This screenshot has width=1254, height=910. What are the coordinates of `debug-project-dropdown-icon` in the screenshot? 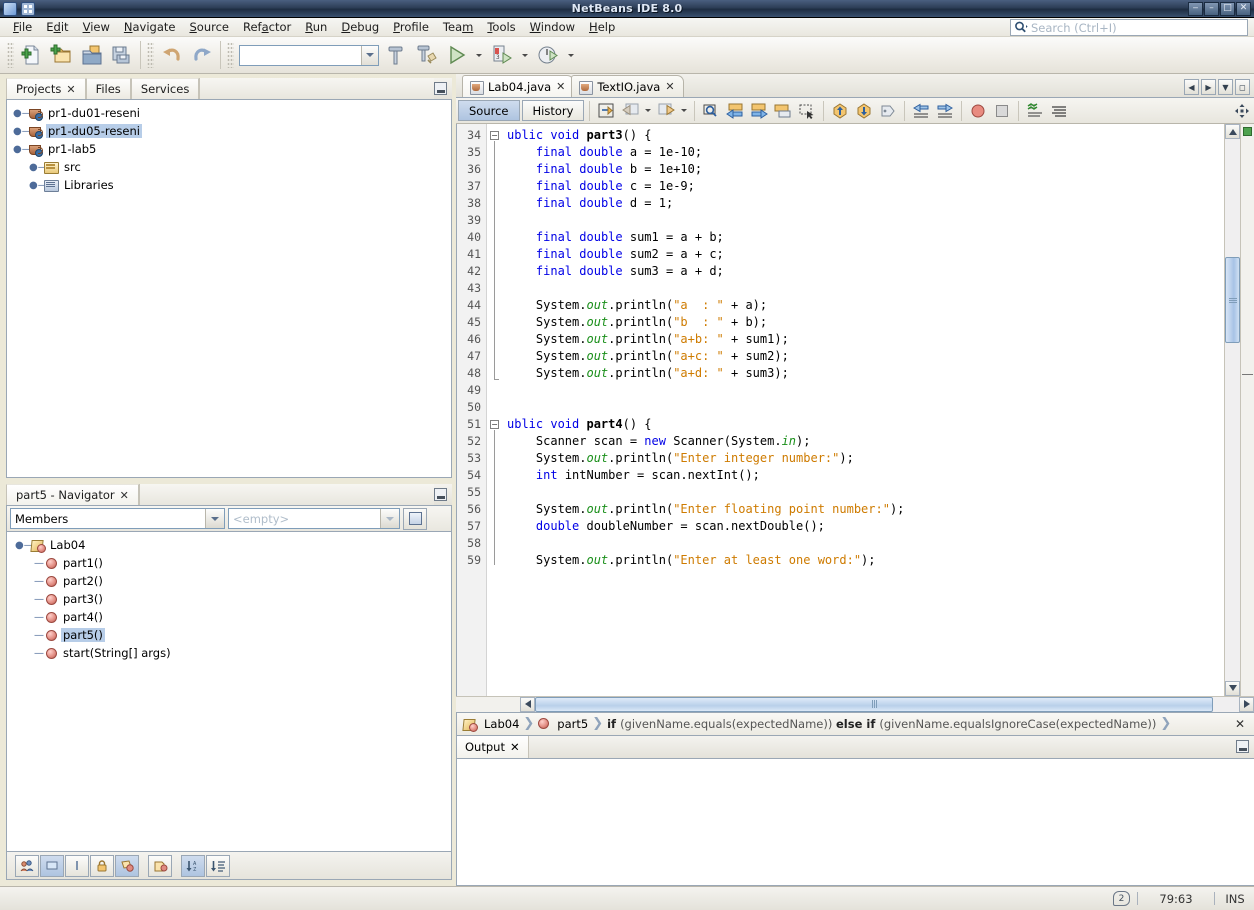 It's located at (525, 55).